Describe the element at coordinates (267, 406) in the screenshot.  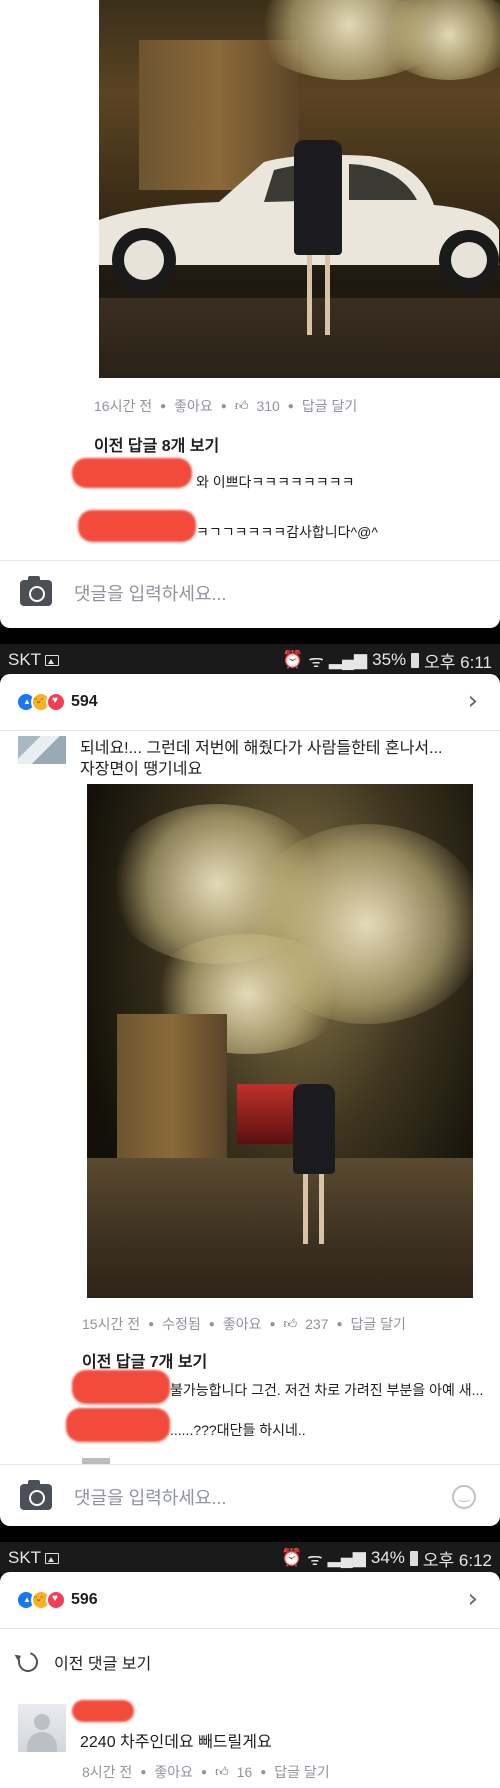
I see `like-count: 310` at that location.